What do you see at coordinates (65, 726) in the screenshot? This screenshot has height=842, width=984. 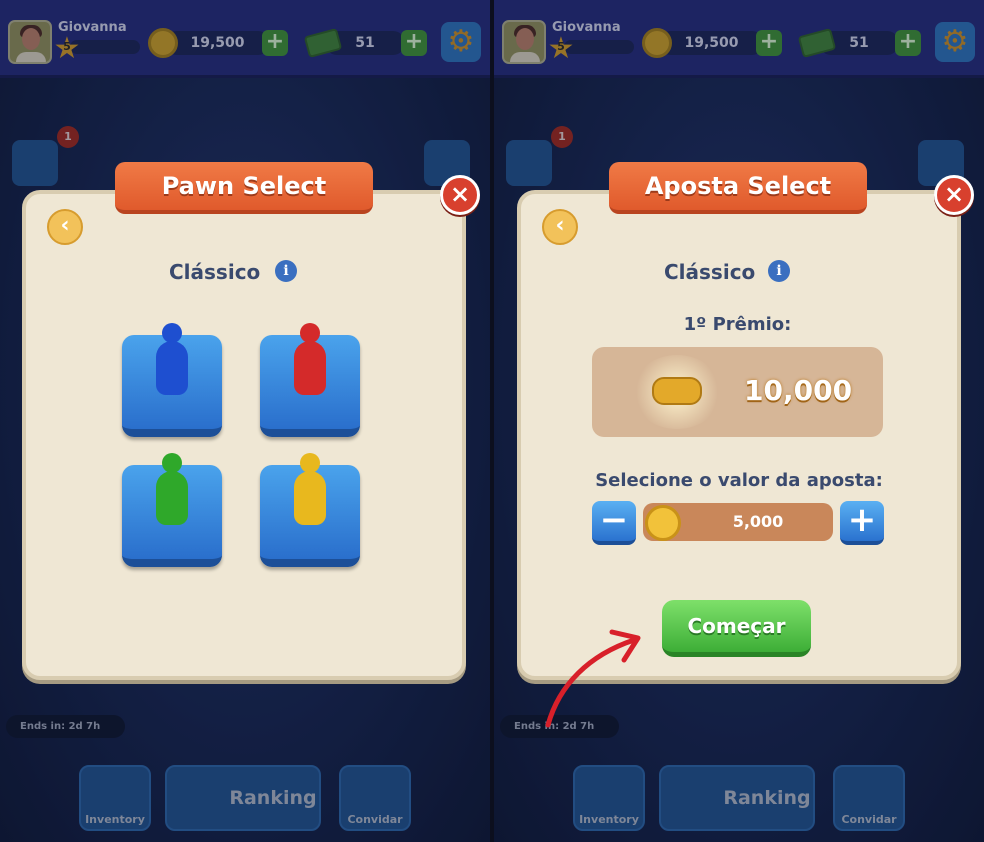 I see `event-timer: Ends in: 2d 7h` at bounding box center [65, 726].